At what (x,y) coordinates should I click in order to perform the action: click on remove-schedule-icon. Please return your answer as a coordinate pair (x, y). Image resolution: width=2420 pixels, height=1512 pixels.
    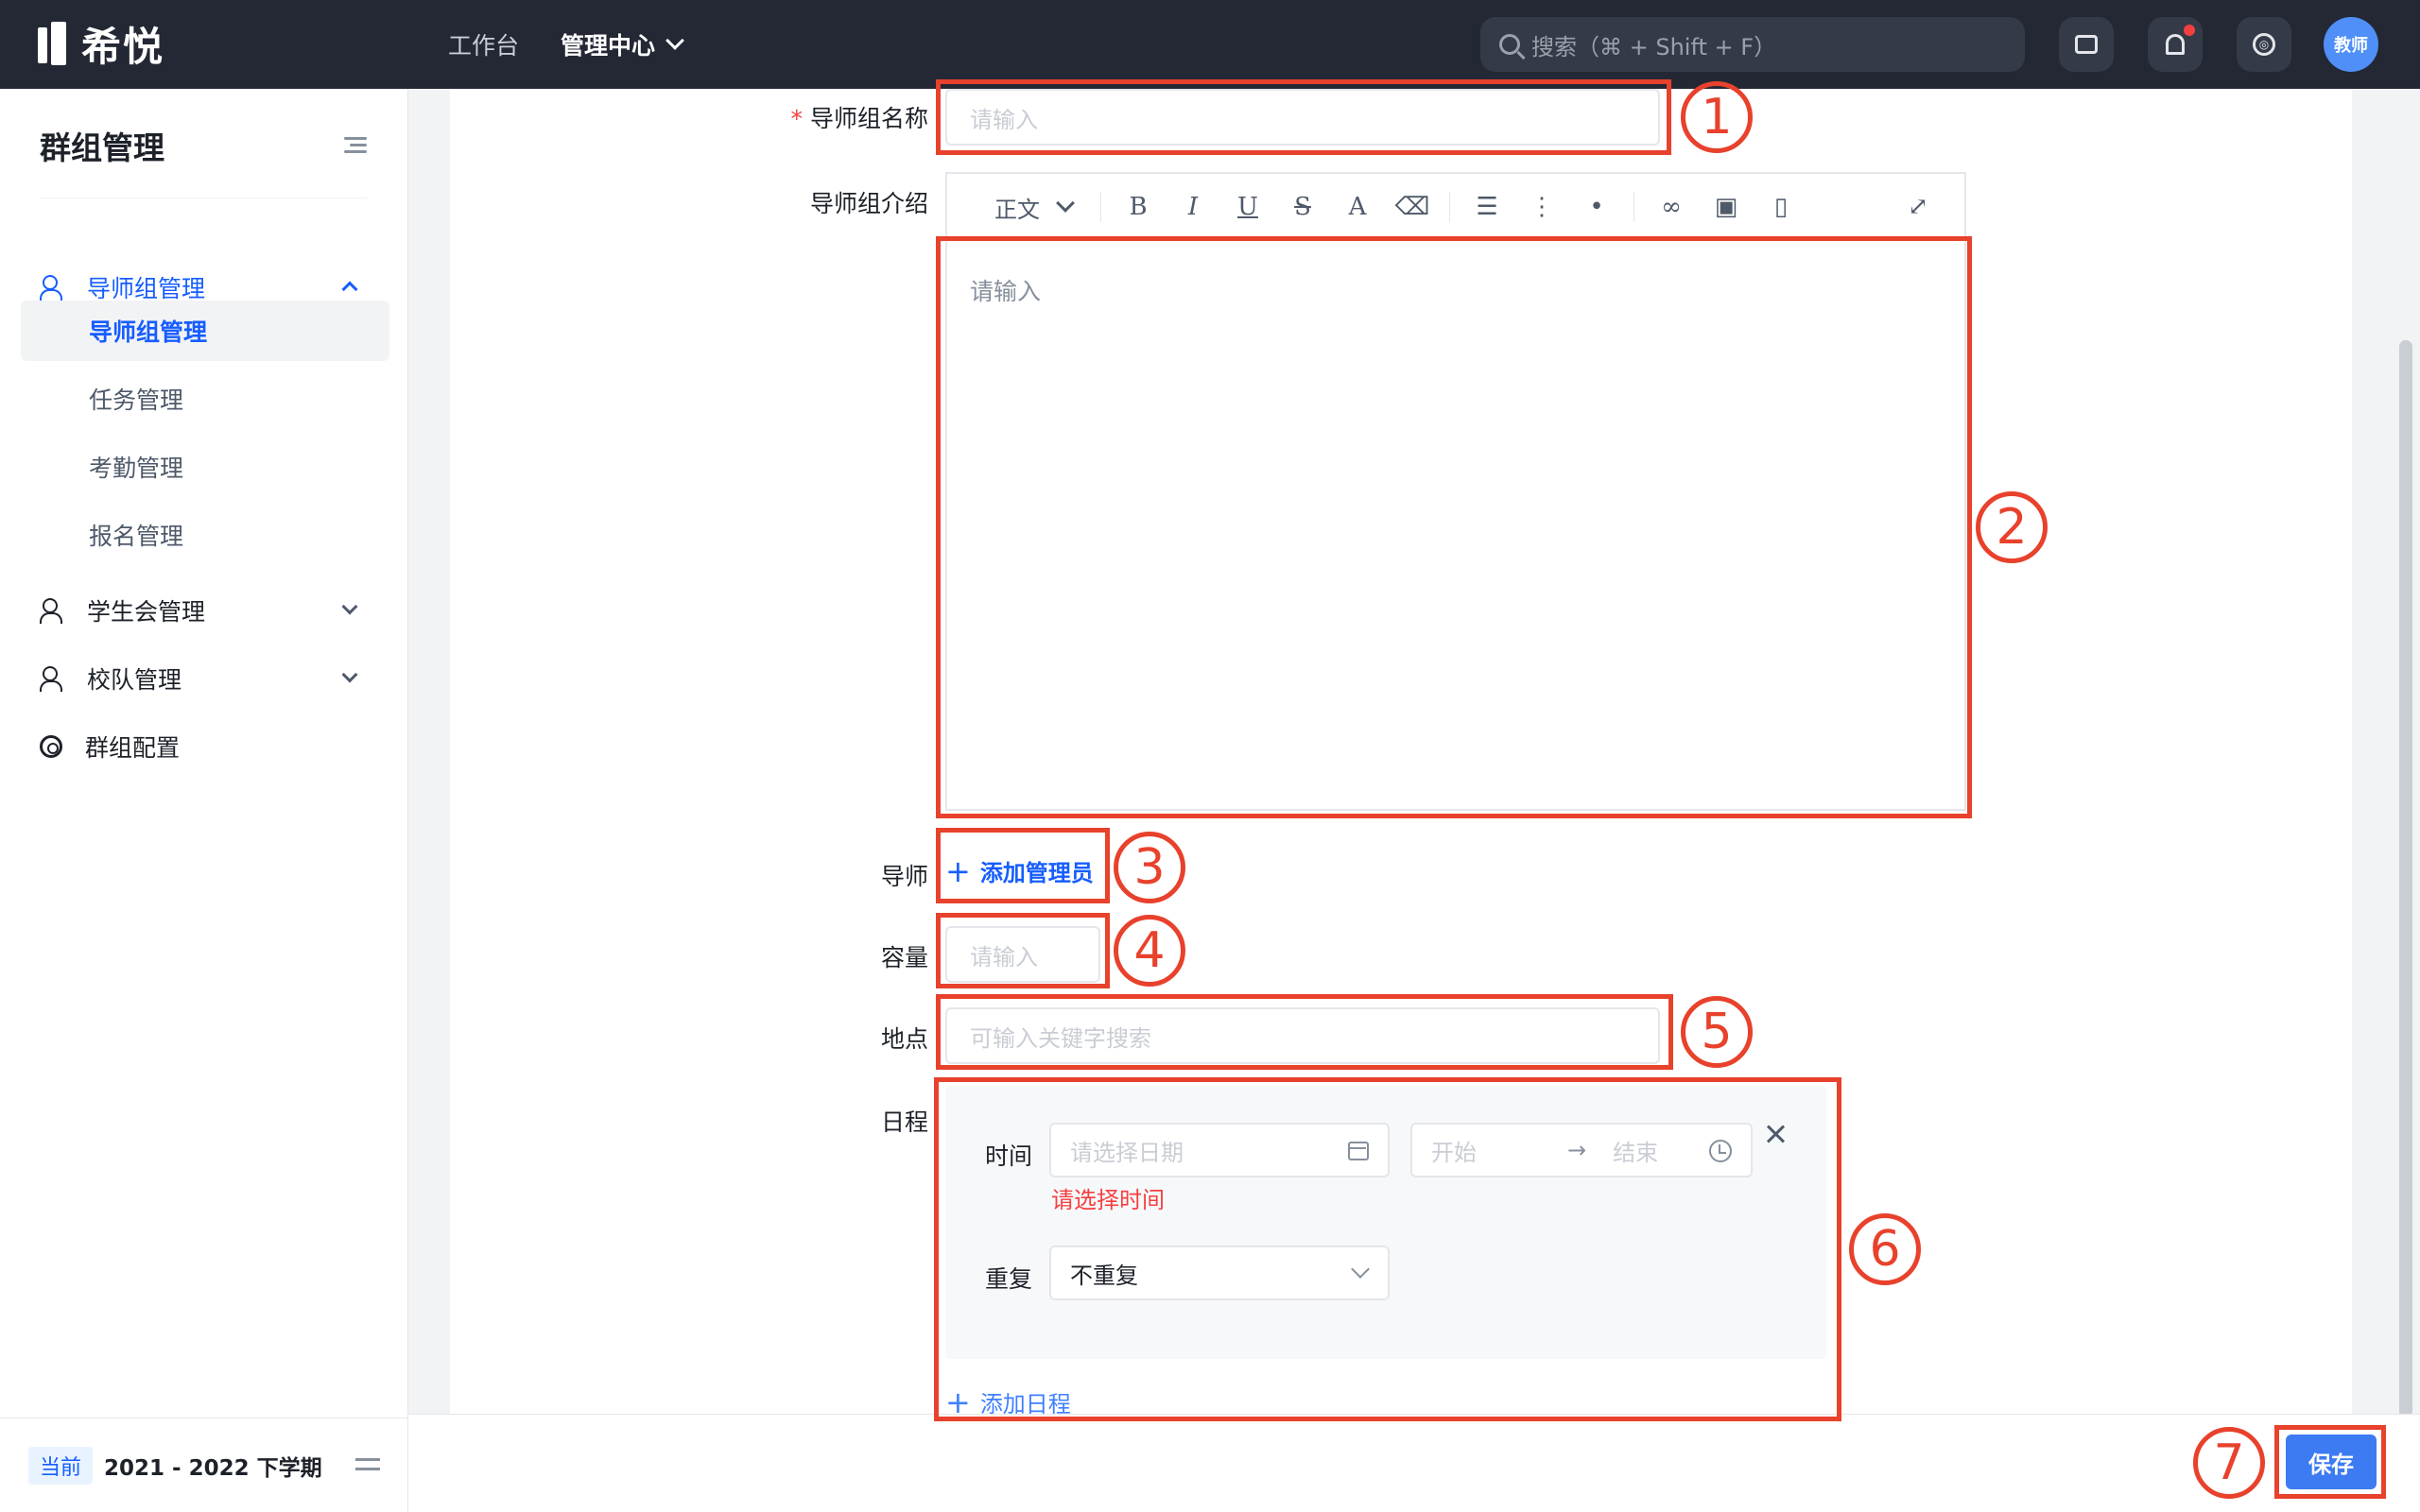
    Looking at the image, I should click on (1776, 1135).